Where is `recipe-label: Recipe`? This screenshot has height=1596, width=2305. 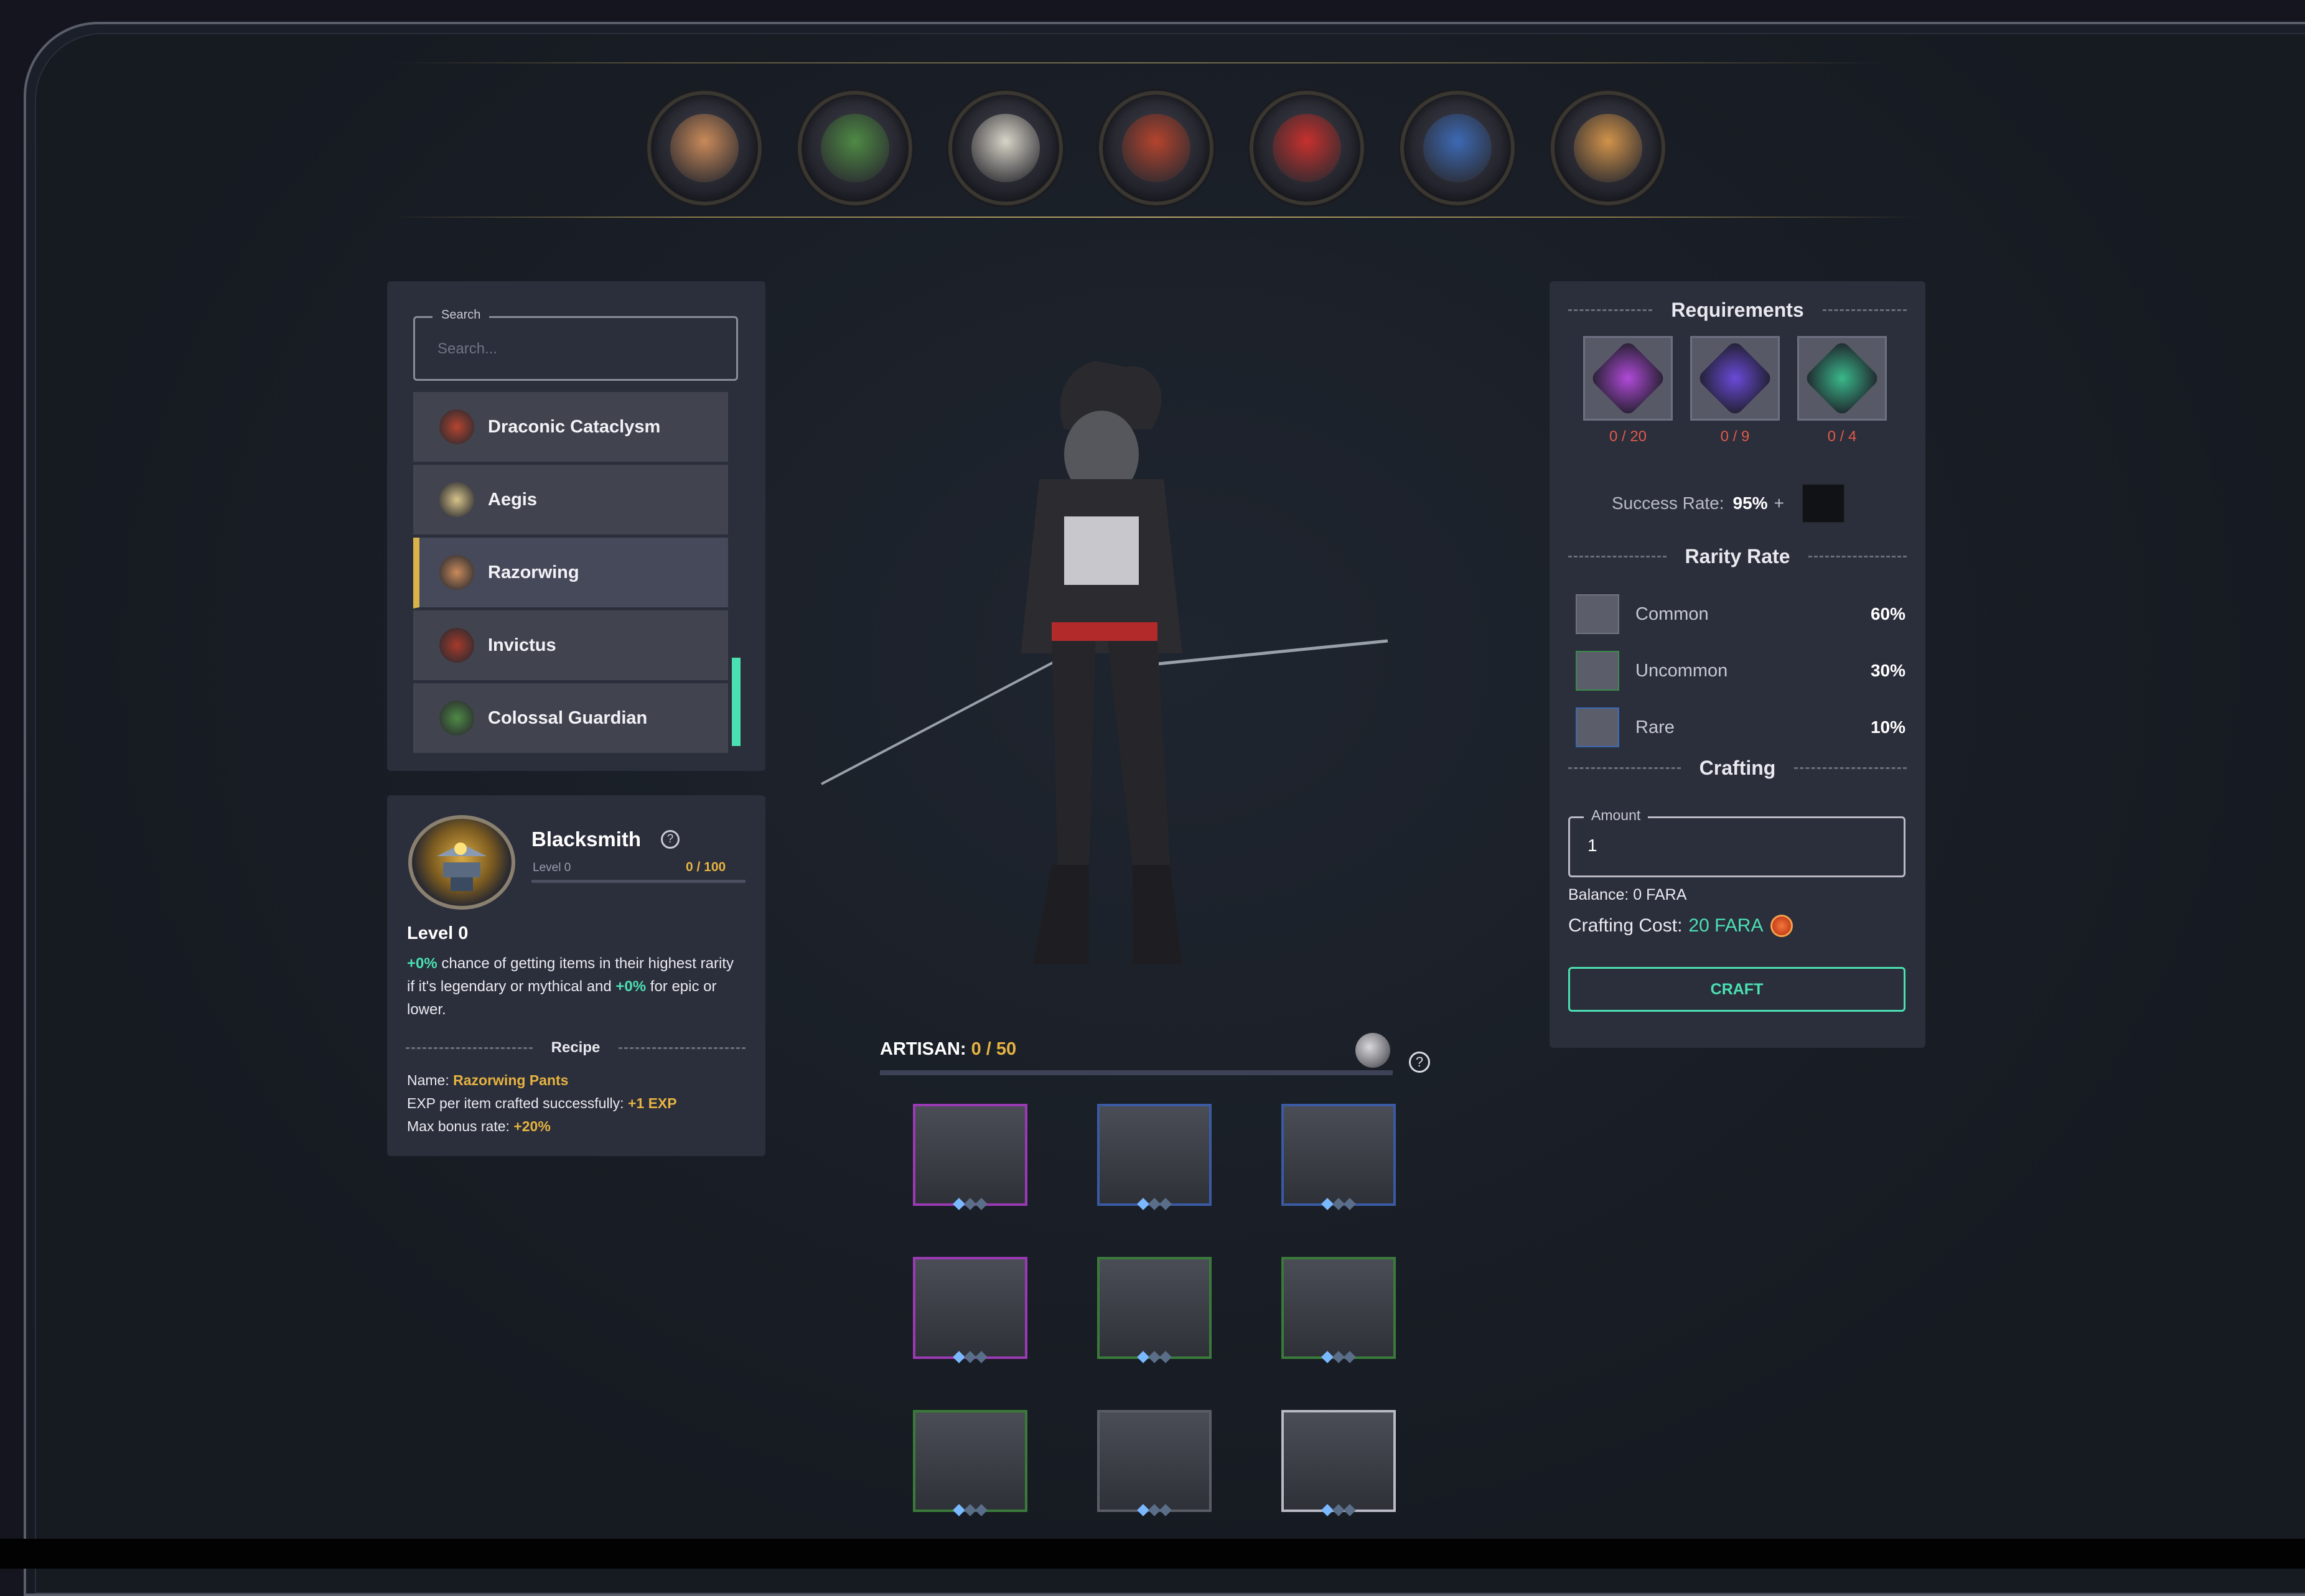 recipe-label: Recipe is located at coordinates (576, 1047).